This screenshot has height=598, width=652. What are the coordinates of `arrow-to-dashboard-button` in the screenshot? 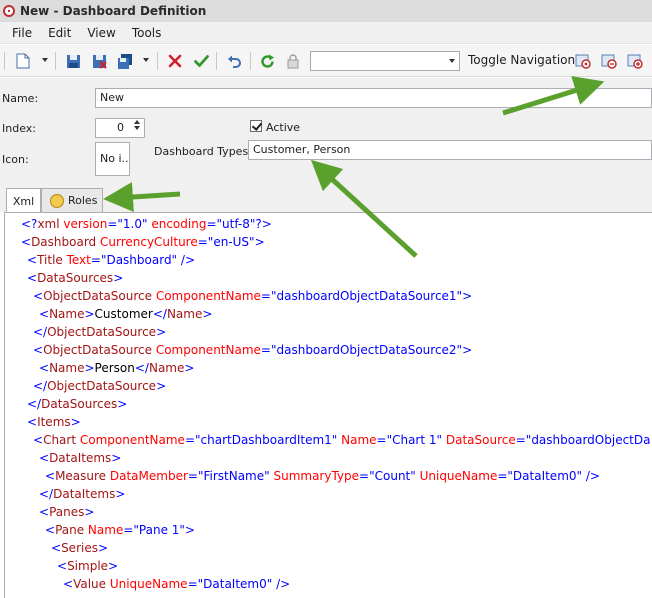 It's located at (553, 96).